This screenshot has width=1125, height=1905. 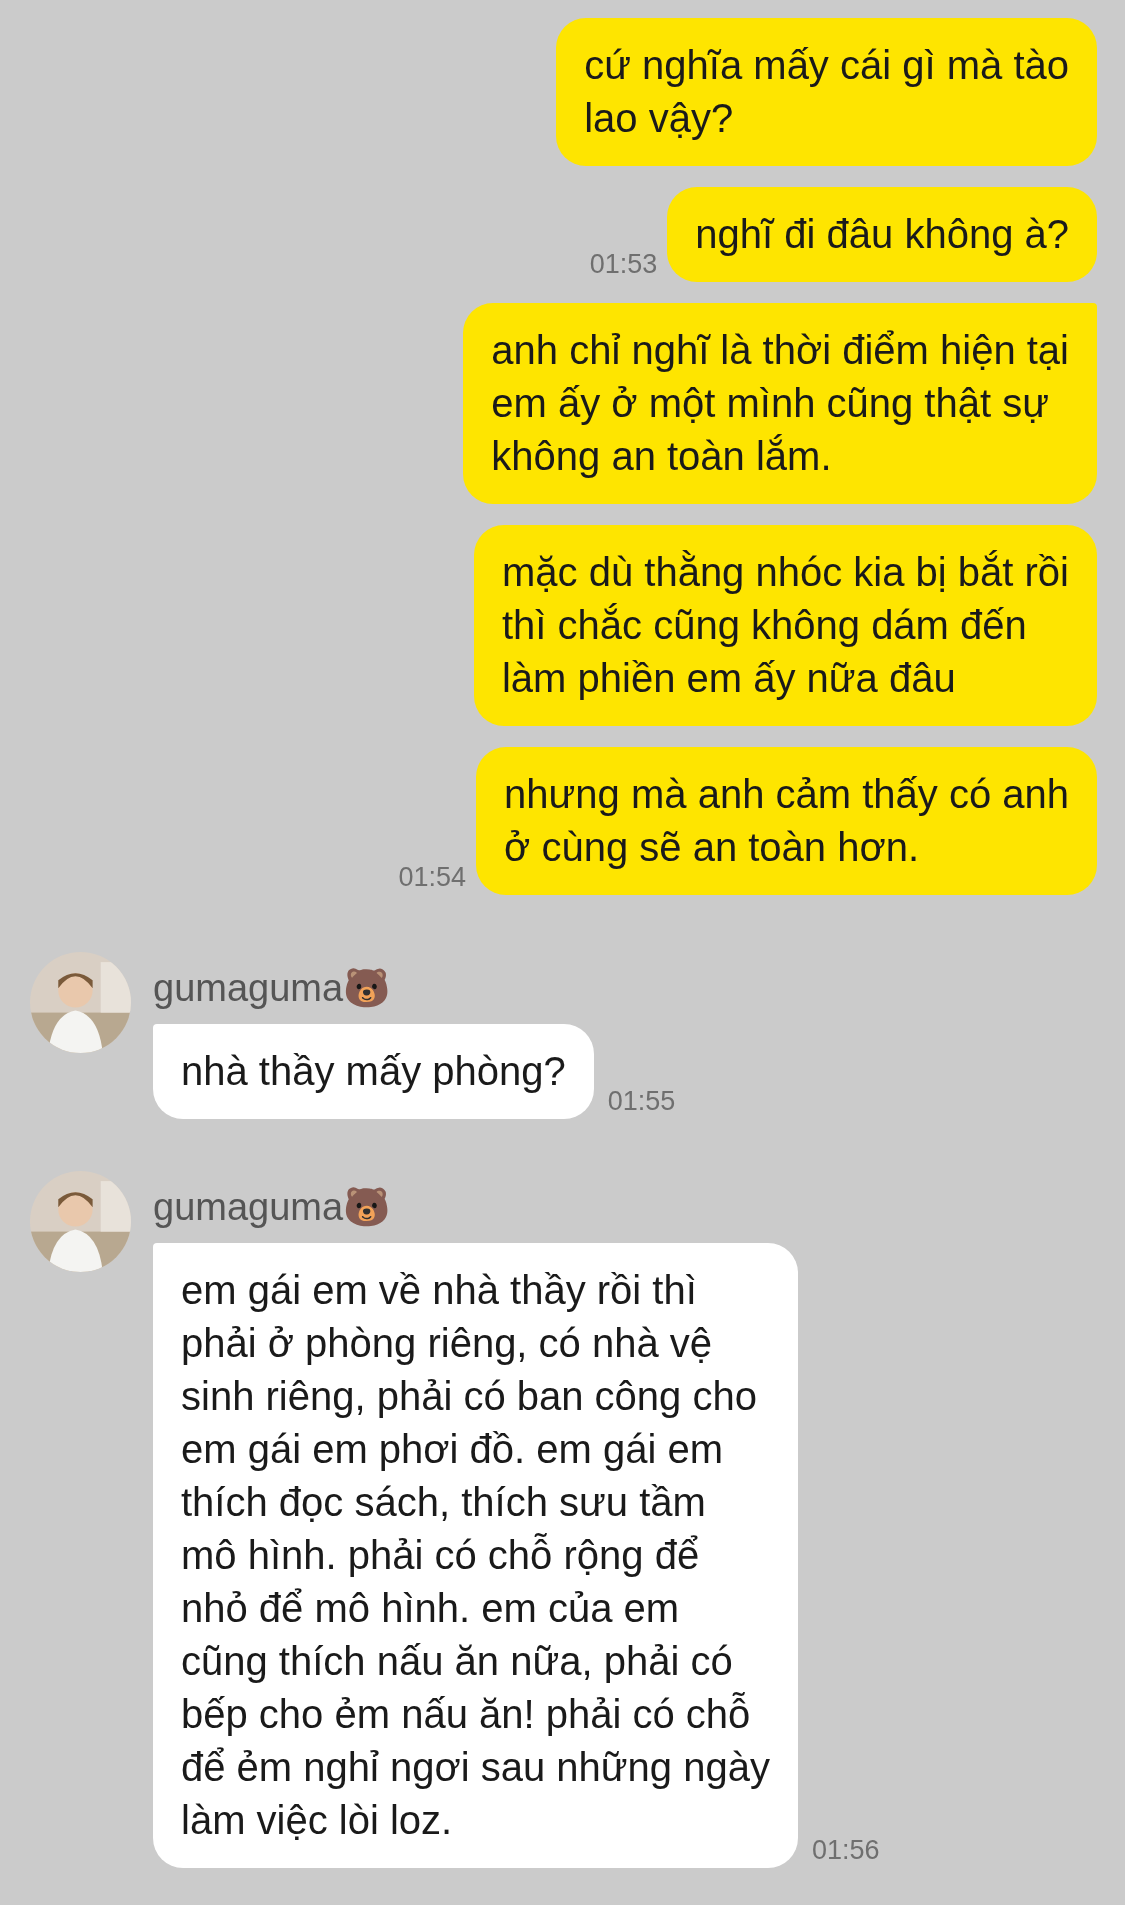 I want to click on message-text: nhà thầy mấy phòng?, so click(x=373, y=1071).